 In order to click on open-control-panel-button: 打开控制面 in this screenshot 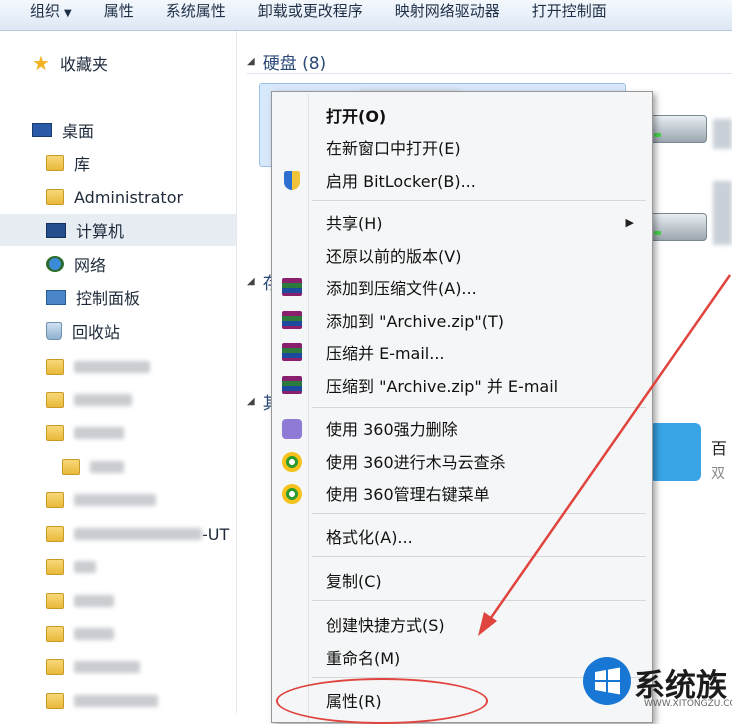, I will do `click(569, 15)`.